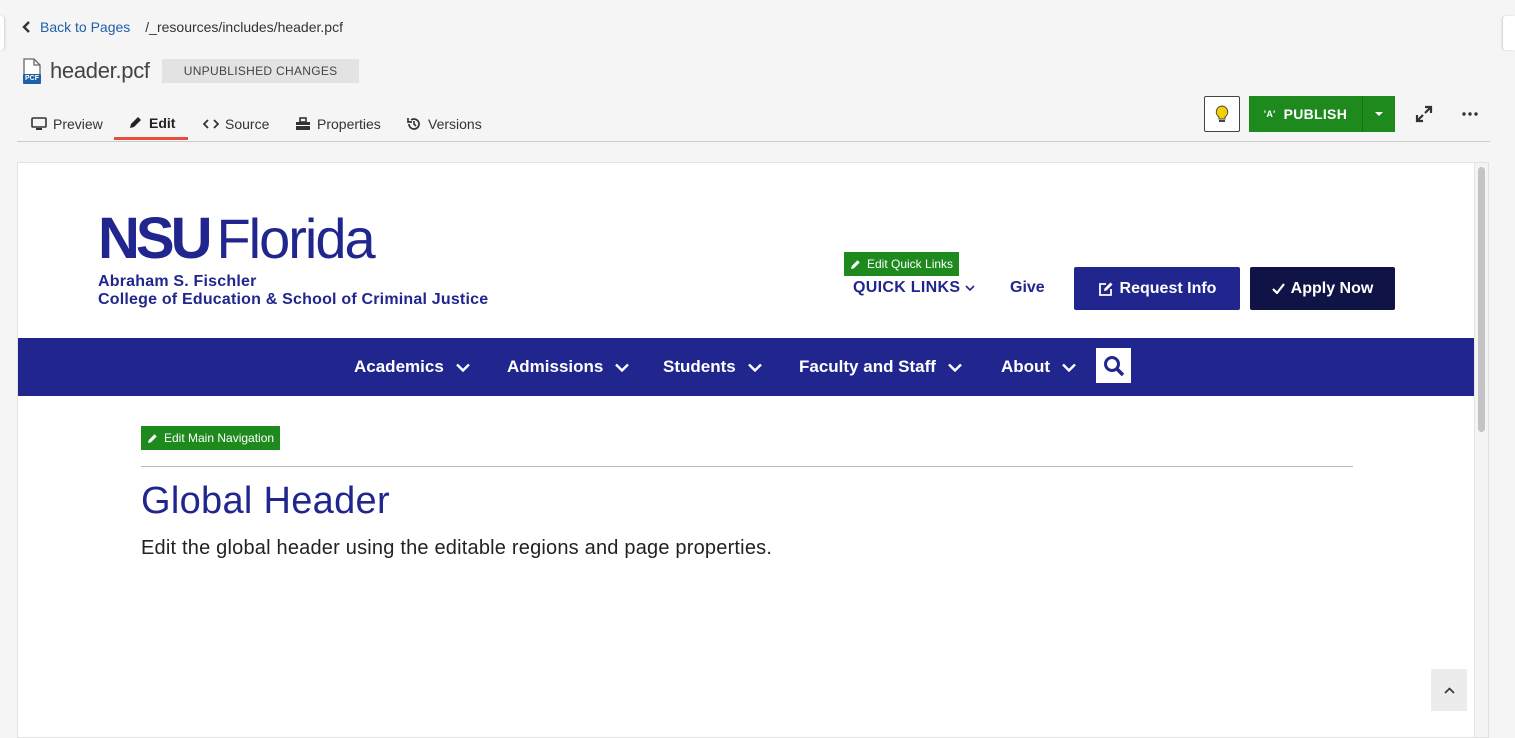 This screenshot has width=1515, height=738. Describe the element at coordinates (1509, 33) in the screenshot. I see `right-panel-handle` at that location.